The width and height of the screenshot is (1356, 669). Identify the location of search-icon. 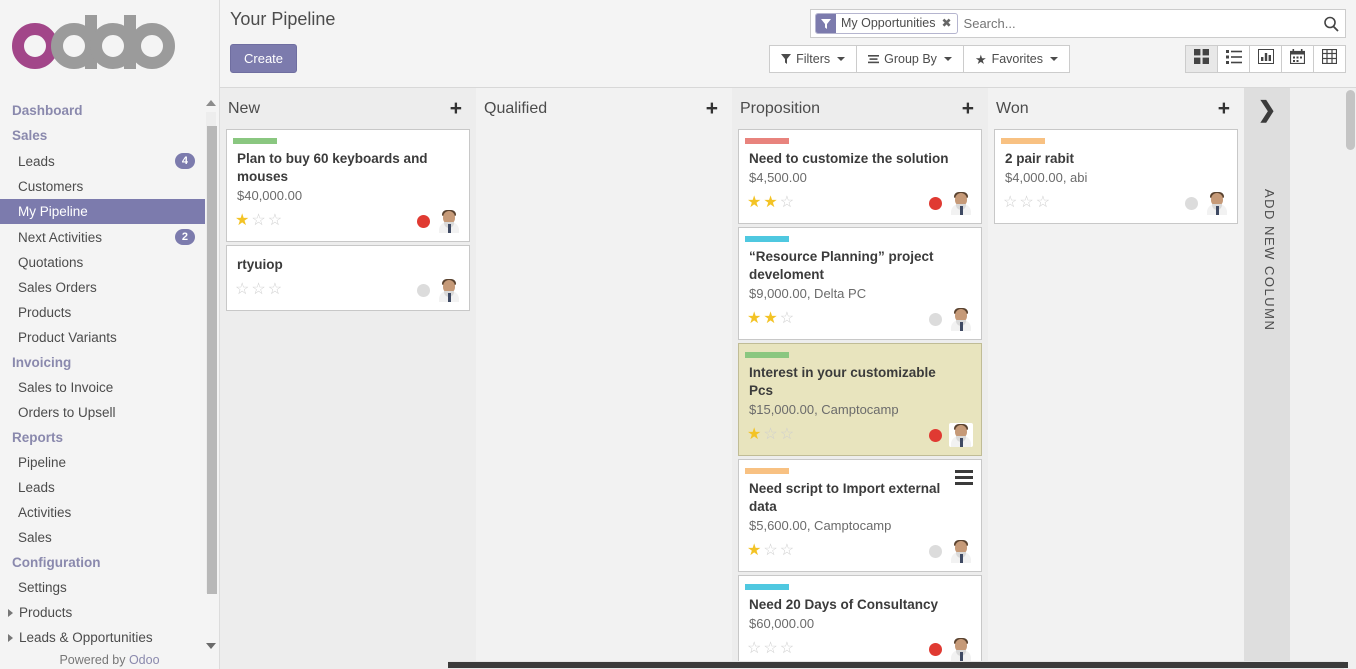
(1331, 24).